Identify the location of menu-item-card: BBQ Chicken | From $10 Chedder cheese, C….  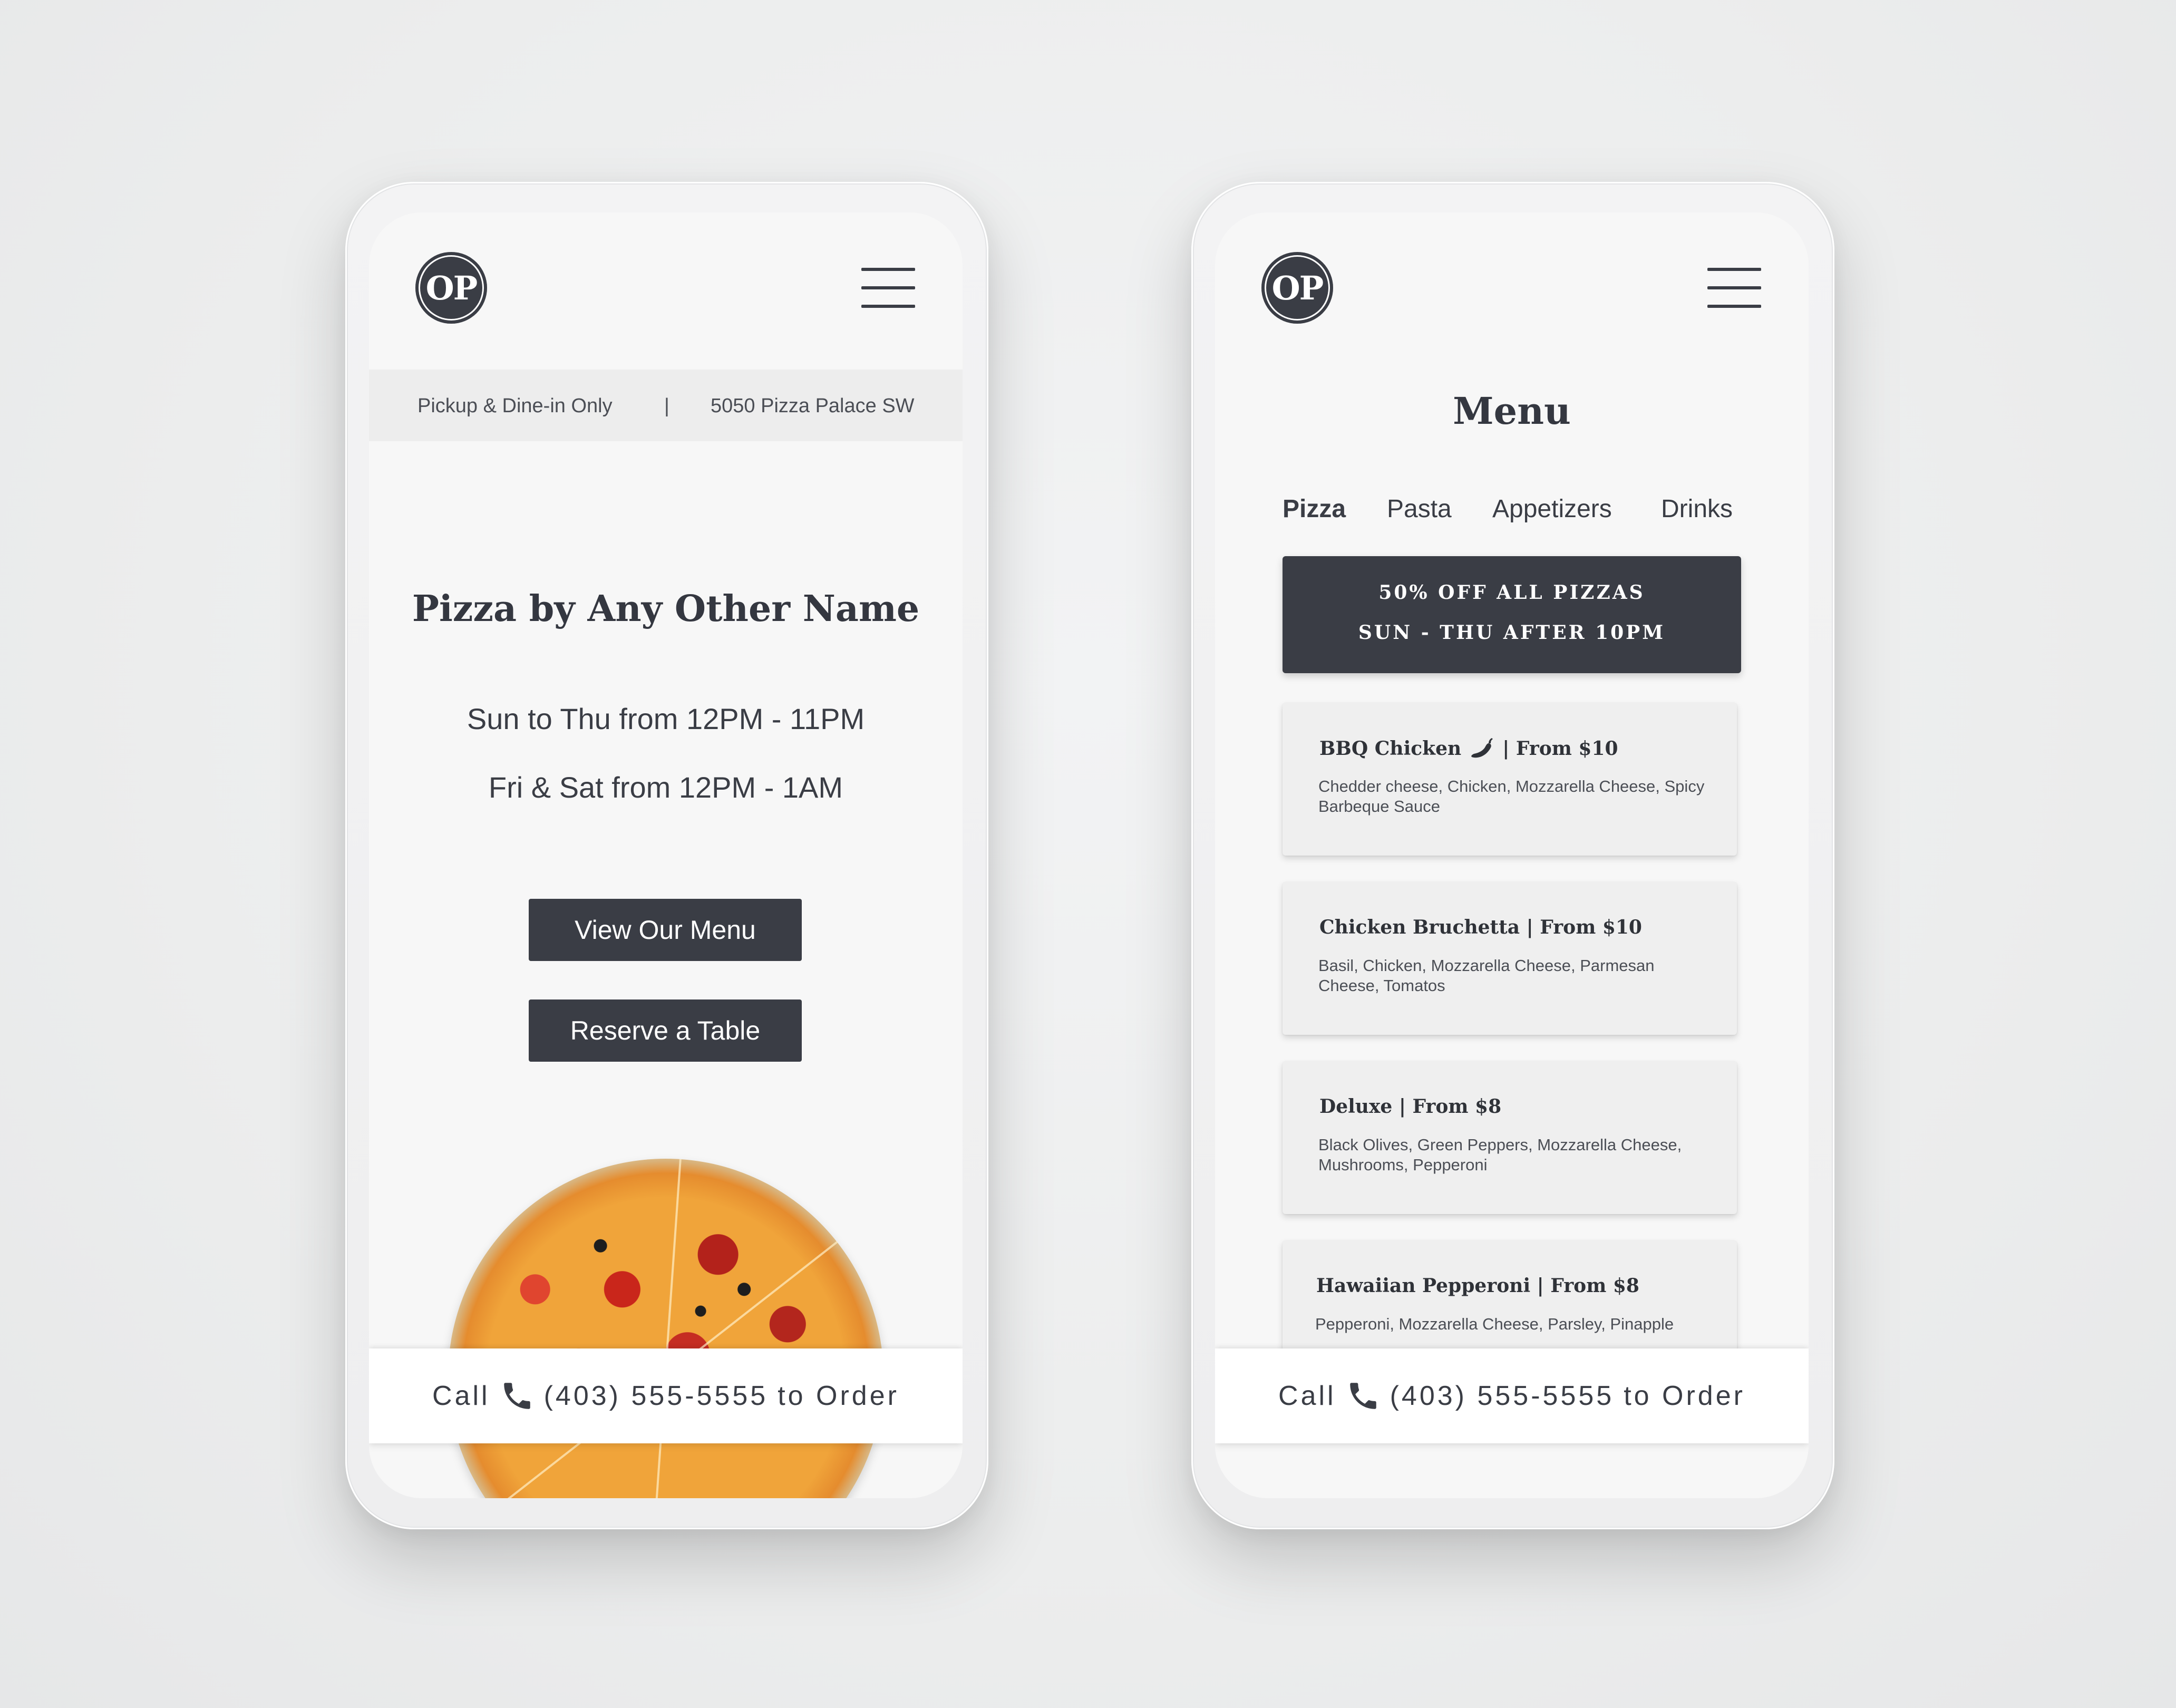
(1510, 779).